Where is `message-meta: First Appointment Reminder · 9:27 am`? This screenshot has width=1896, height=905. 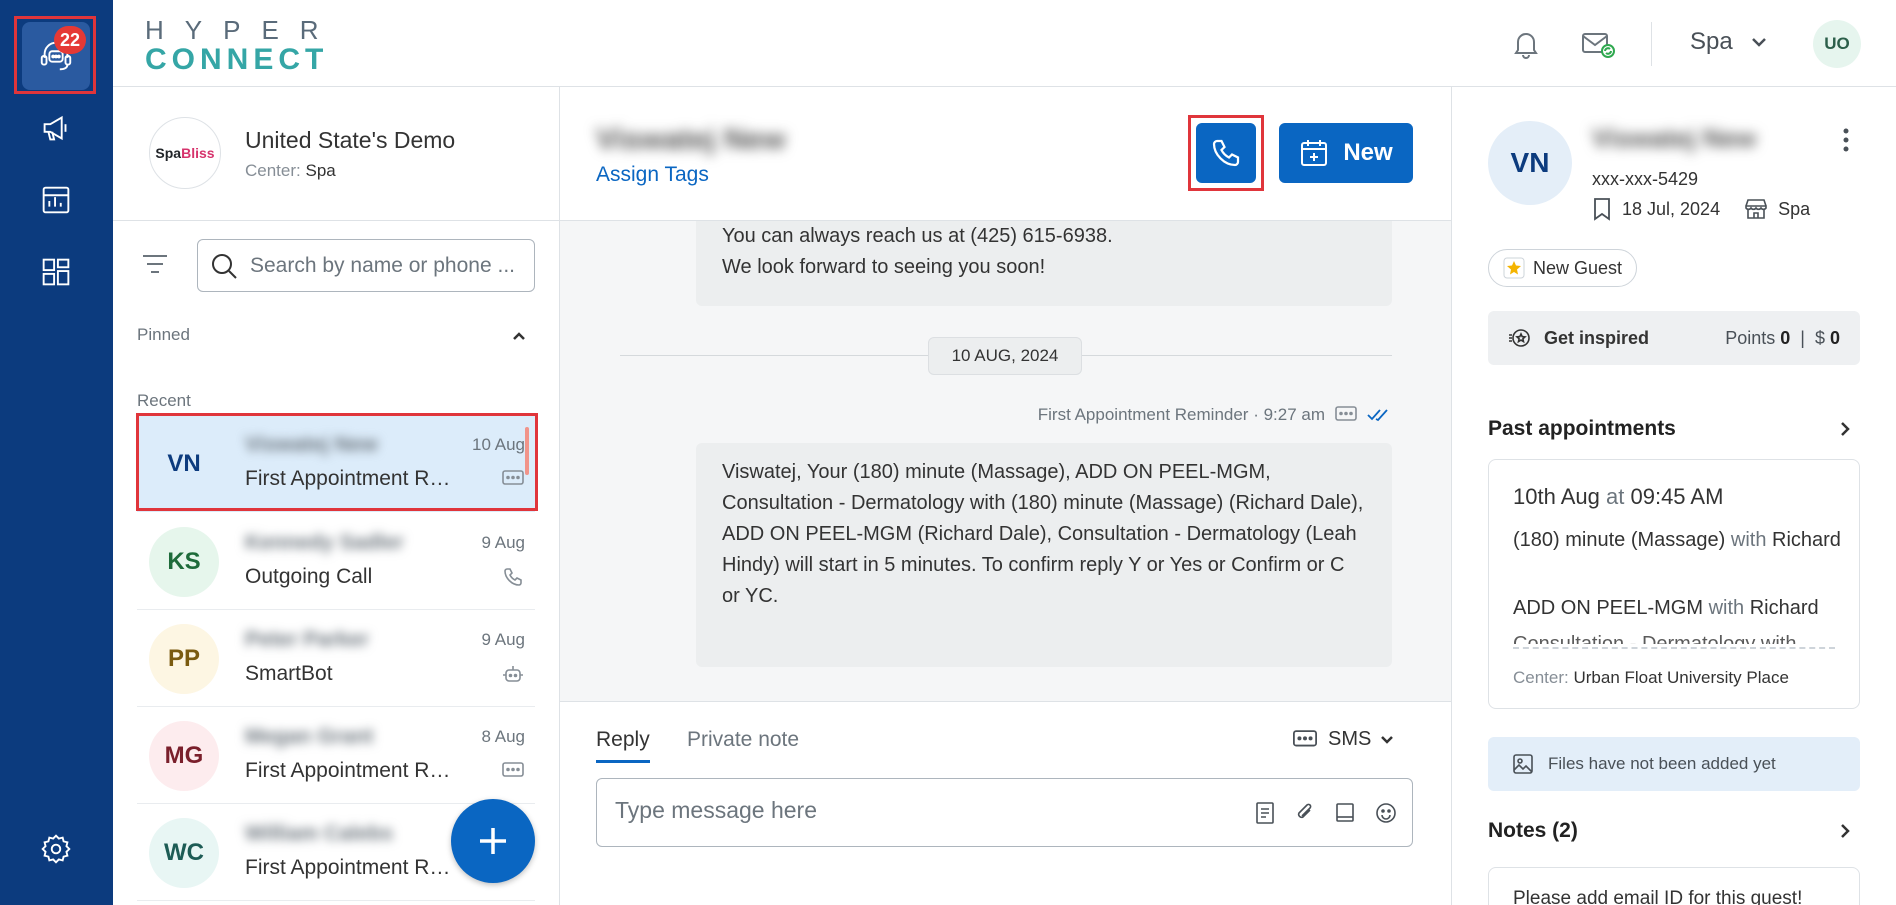 message-meta: First Appointment Reminder · 9:27 am is located at coordinates (1214, 415).